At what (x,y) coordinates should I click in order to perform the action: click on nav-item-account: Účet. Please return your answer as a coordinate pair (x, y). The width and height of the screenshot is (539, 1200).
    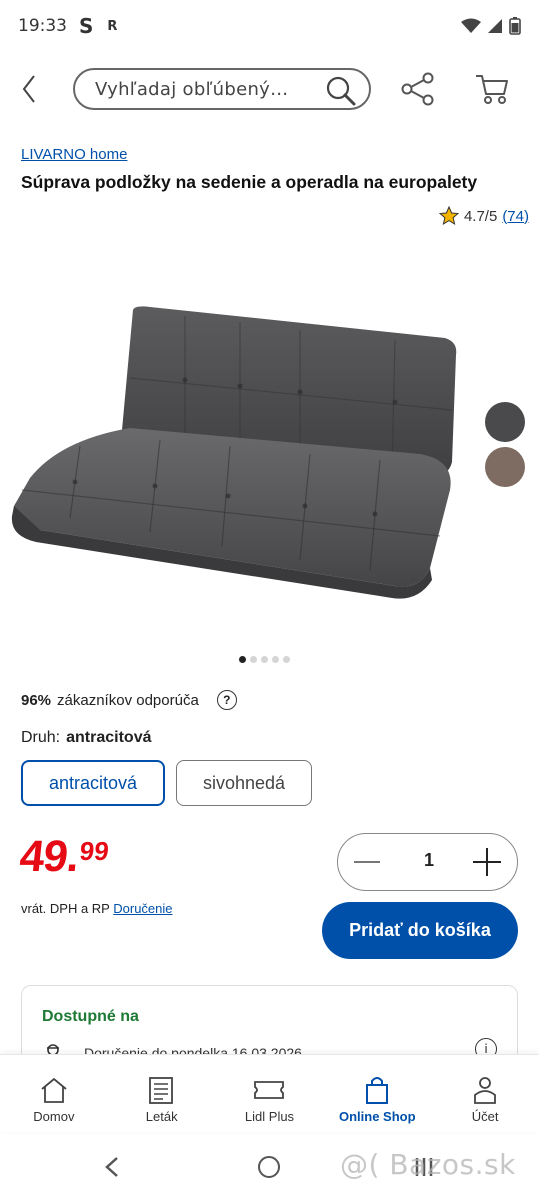
    Looking at the image, I should click on (485, 1093).